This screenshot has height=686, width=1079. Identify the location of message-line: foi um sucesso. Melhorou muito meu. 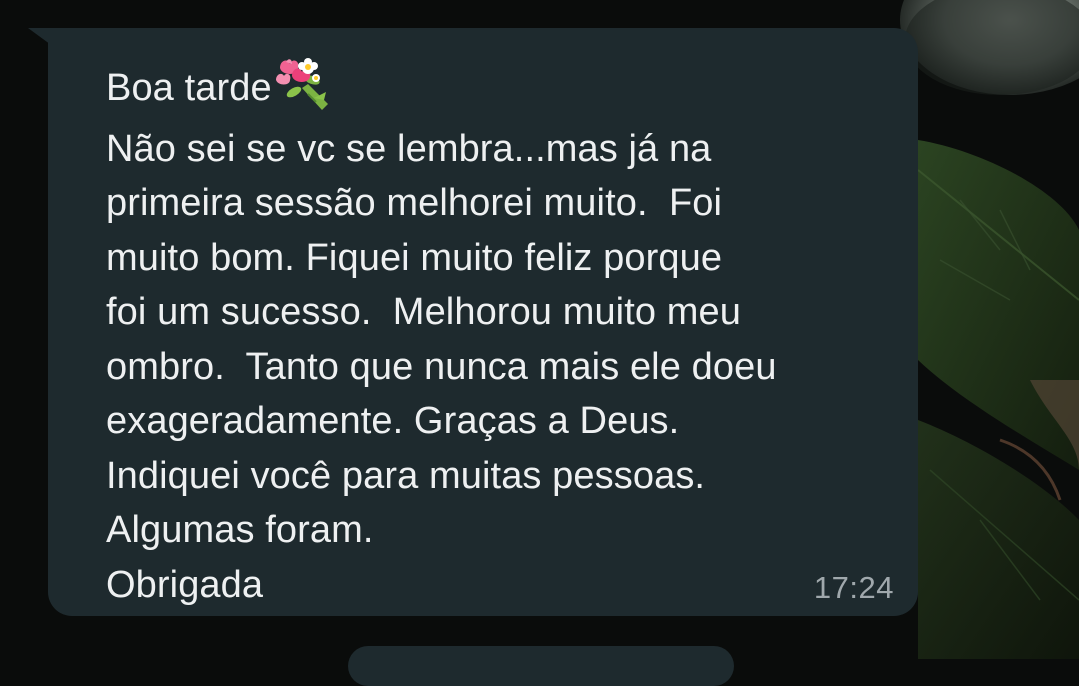
(423, 312).